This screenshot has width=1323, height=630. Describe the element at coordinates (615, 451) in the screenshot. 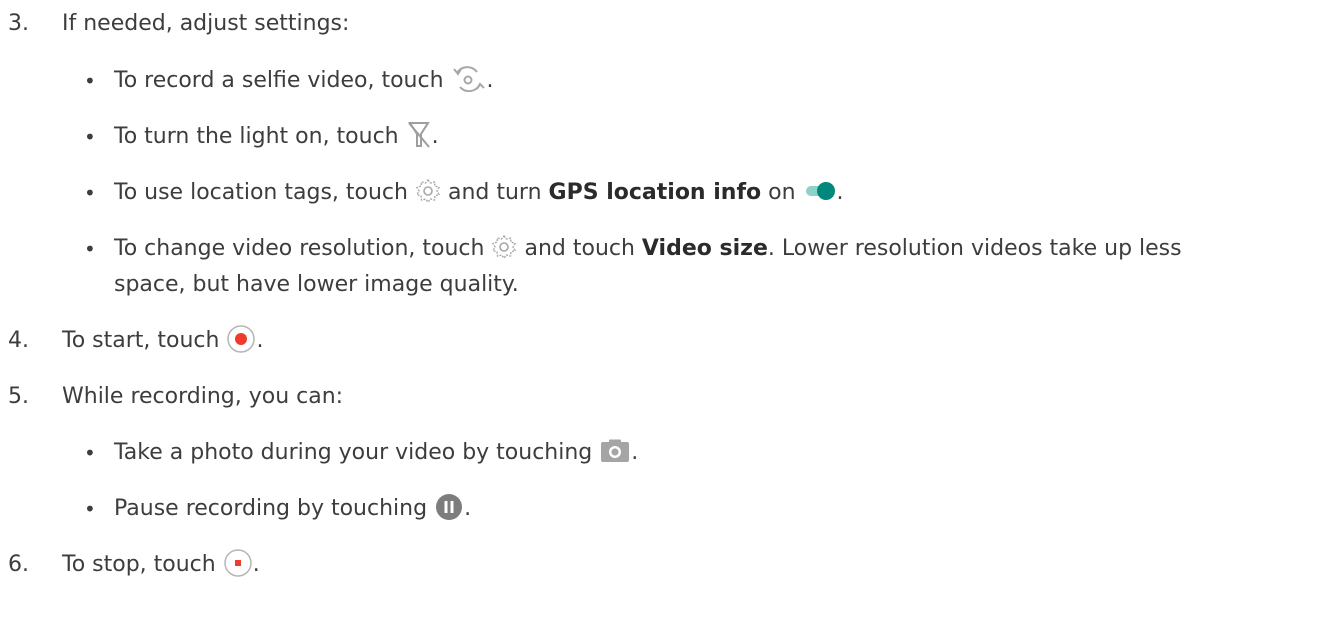

I see `camera-capture-icon` at that location.